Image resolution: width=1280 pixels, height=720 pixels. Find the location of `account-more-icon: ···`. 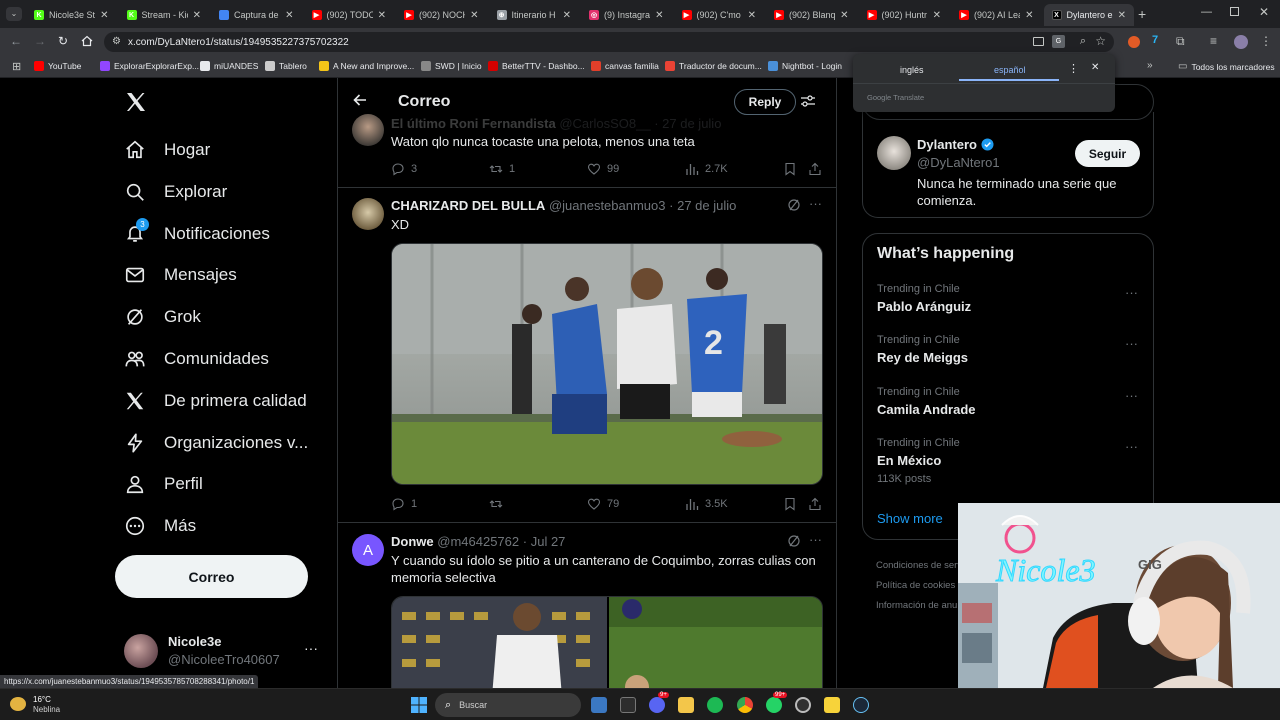

account-more-icon: ··· is located at coordinates (311, 648).